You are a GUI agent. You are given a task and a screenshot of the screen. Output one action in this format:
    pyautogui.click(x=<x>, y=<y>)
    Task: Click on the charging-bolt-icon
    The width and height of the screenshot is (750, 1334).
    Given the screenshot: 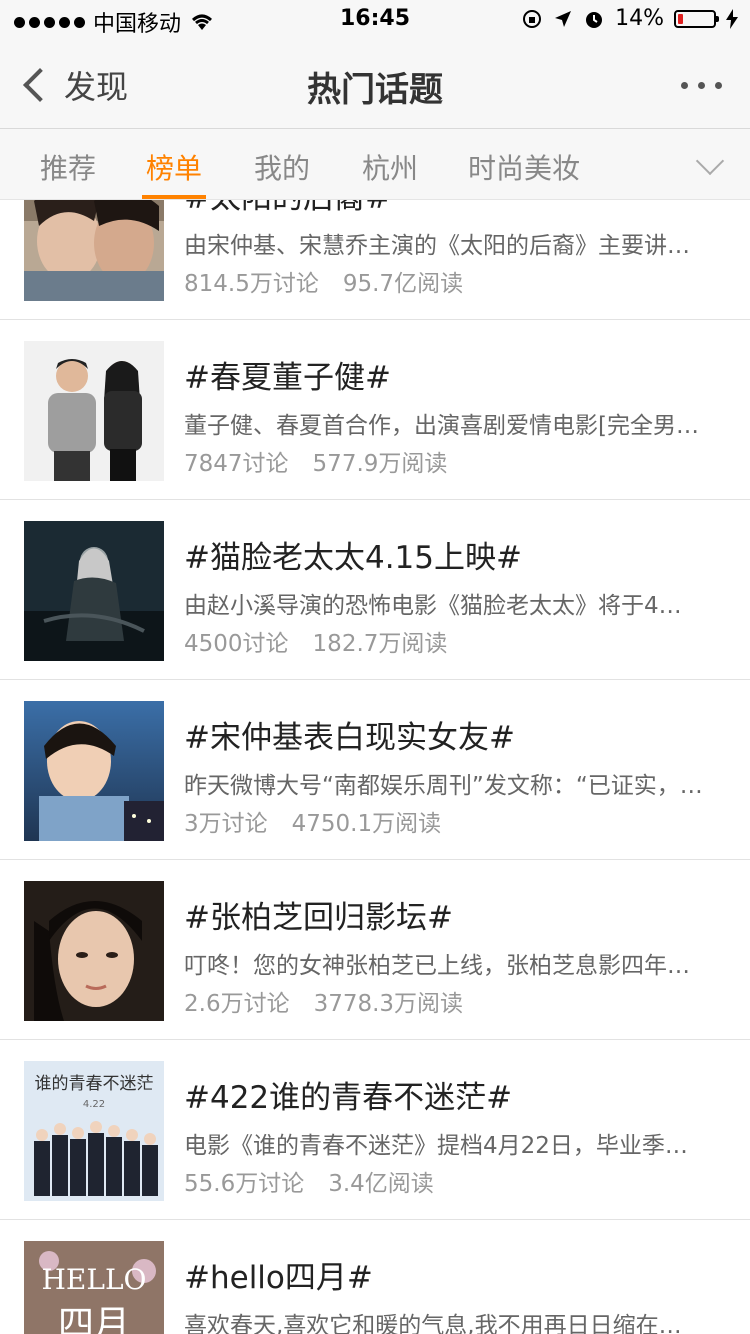 What is the action you would take?
    pyautogui.click(x=732, y=18)
    